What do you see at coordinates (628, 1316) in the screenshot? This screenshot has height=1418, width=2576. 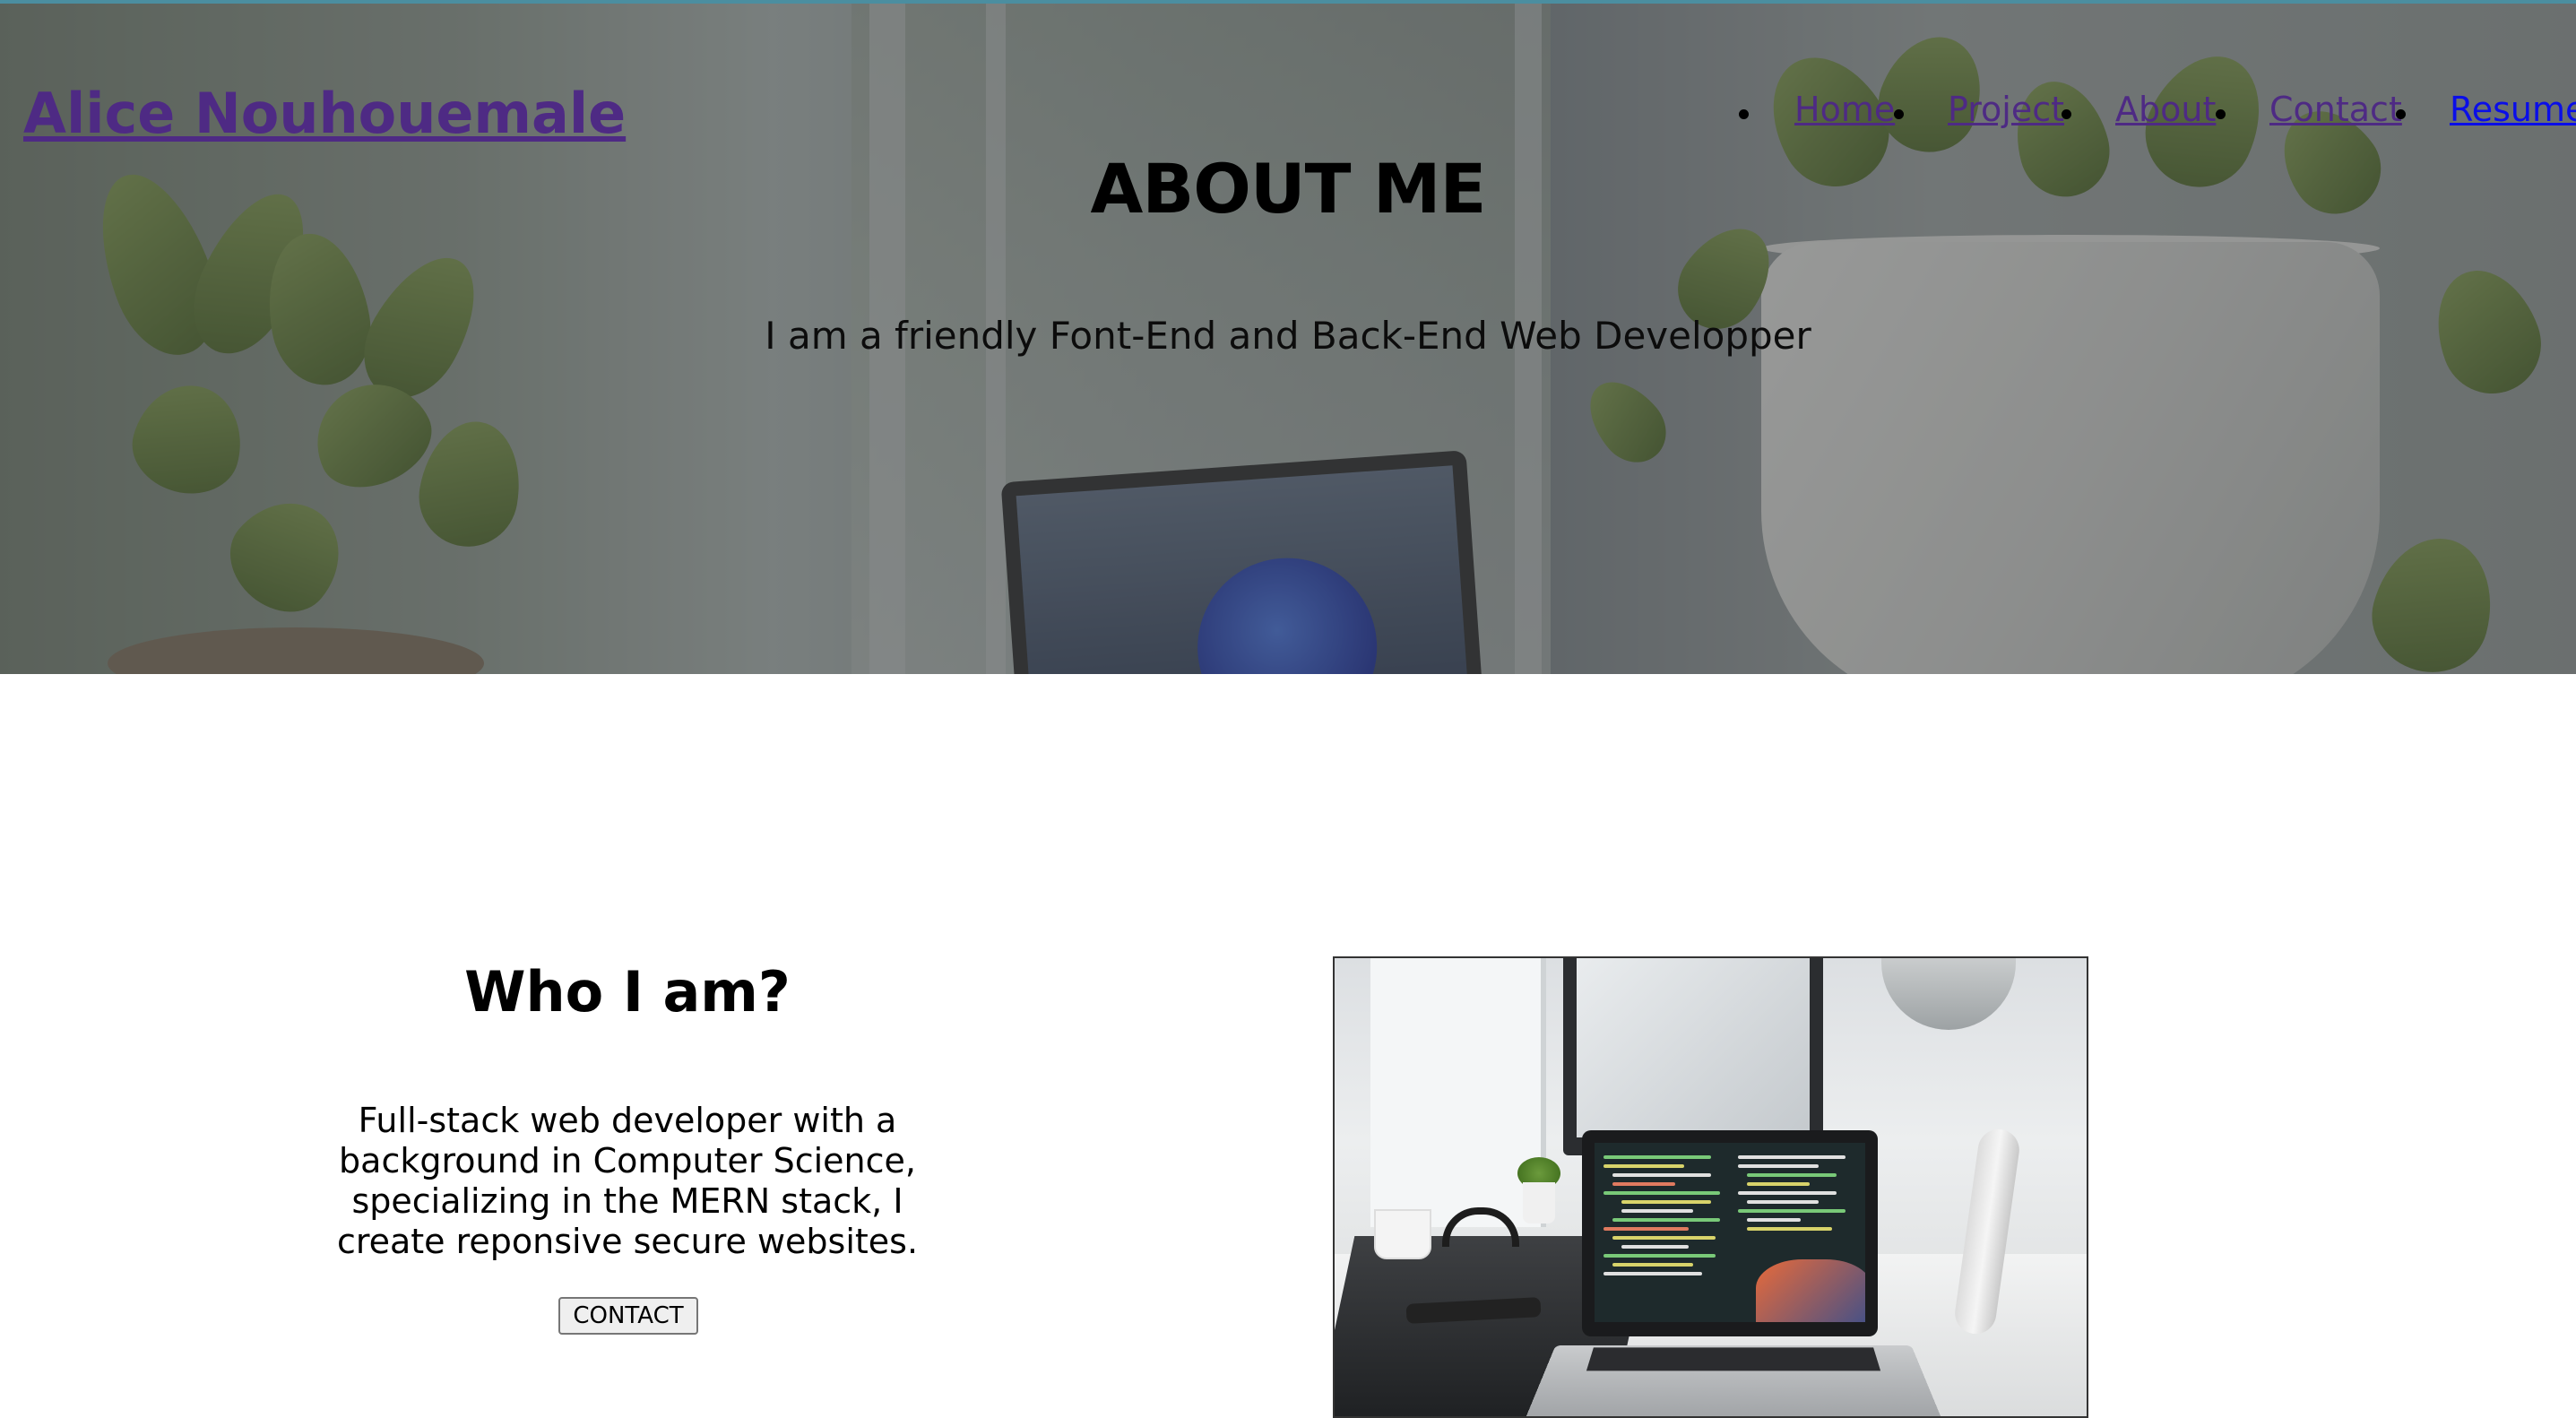 I see `contact-button: CONTACT` at bounding box center [628, 1316].